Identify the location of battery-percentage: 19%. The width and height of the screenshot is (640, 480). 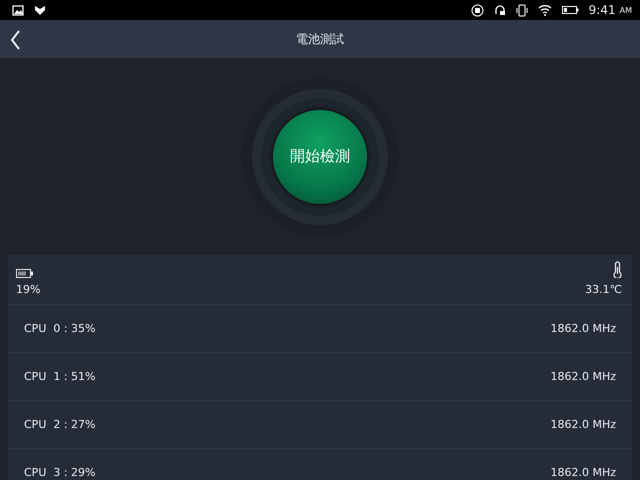
(28, 289).